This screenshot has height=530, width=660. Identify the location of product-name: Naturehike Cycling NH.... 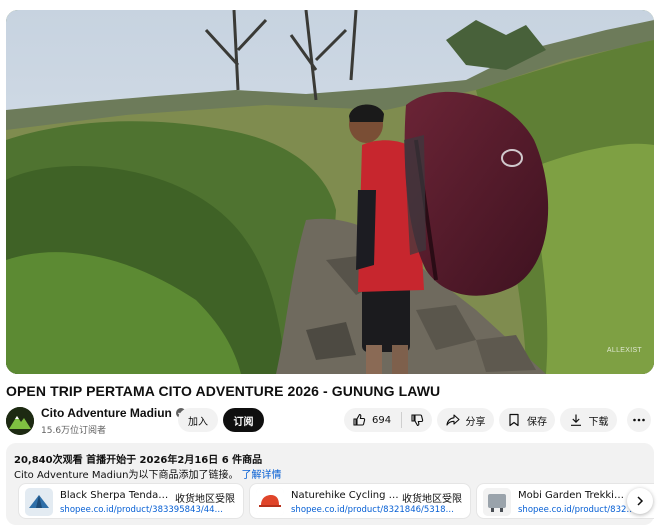
(346, 495).